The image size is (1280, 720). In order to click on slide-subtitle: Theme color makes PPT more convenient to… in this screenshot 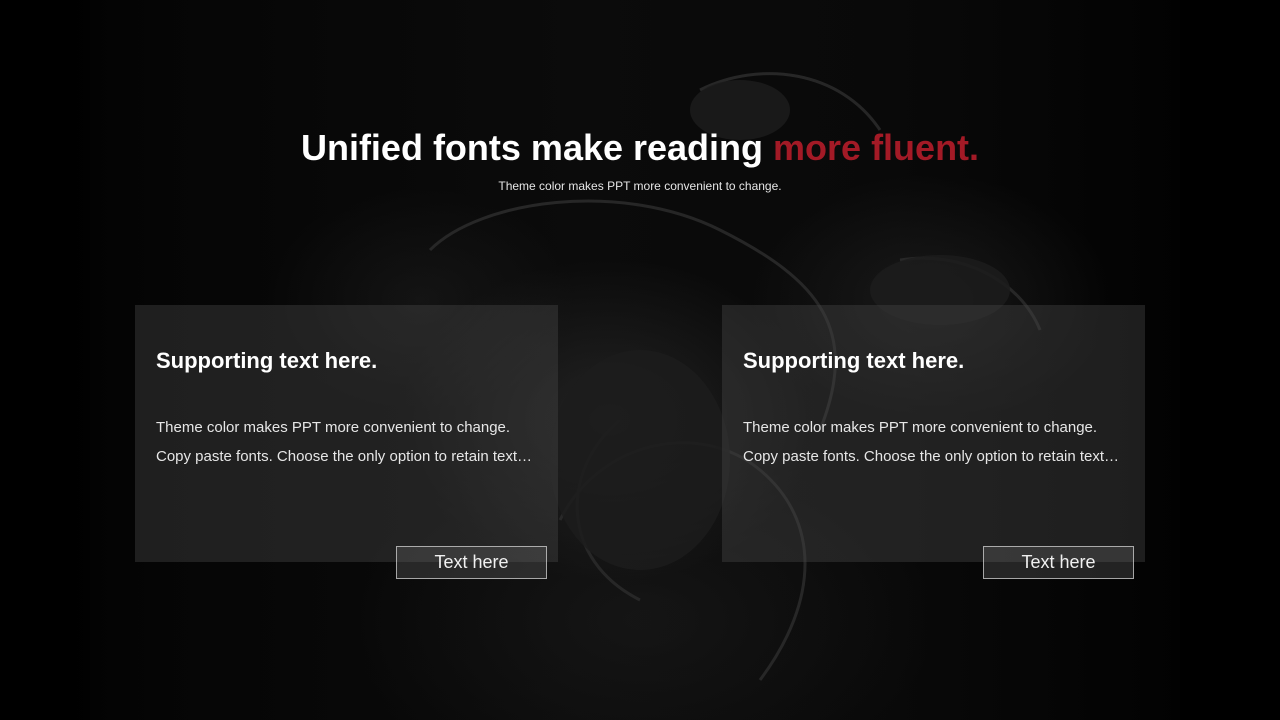, I will do `click(640, 186)`.